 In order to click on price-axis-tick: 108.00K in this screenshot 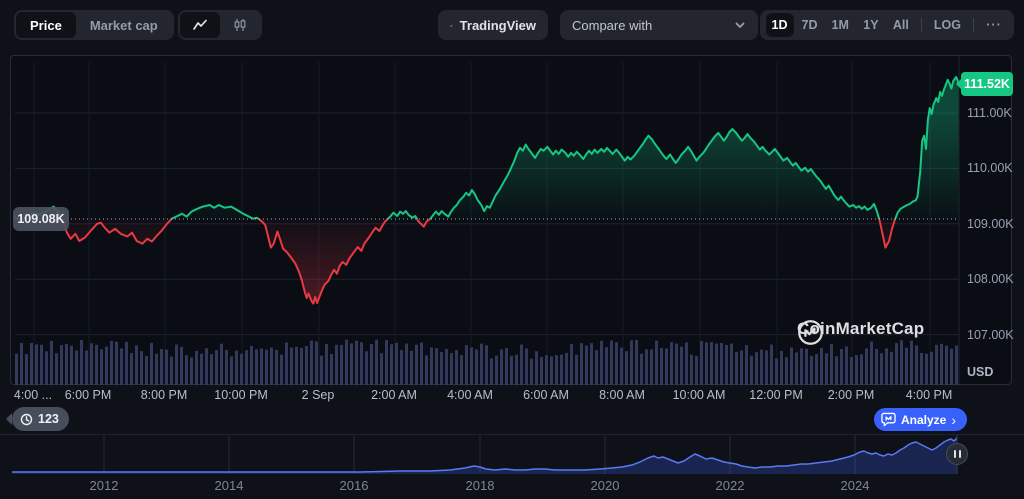, I will do `click(990, 279)`.